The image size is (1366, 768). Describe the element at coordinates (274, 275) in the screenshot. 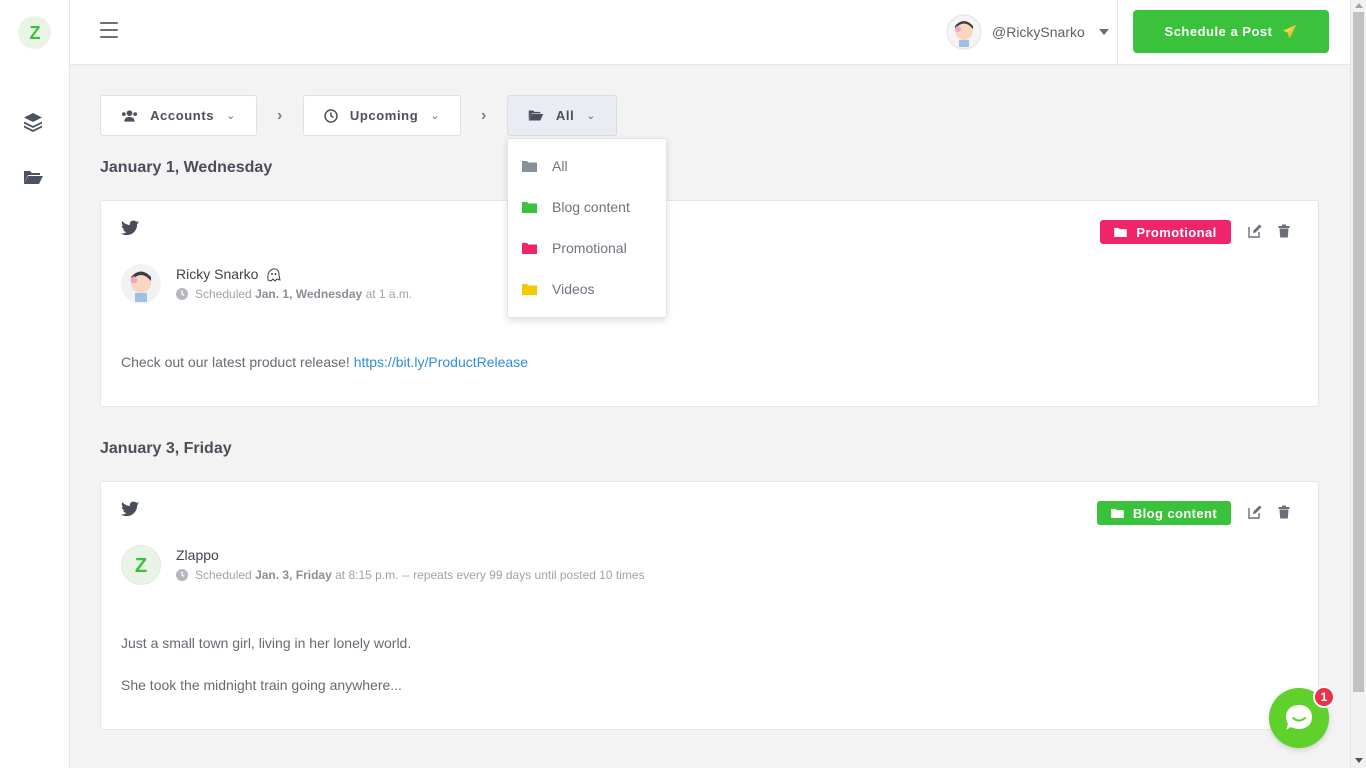

I see `ghost-emoji-icon` at that location.